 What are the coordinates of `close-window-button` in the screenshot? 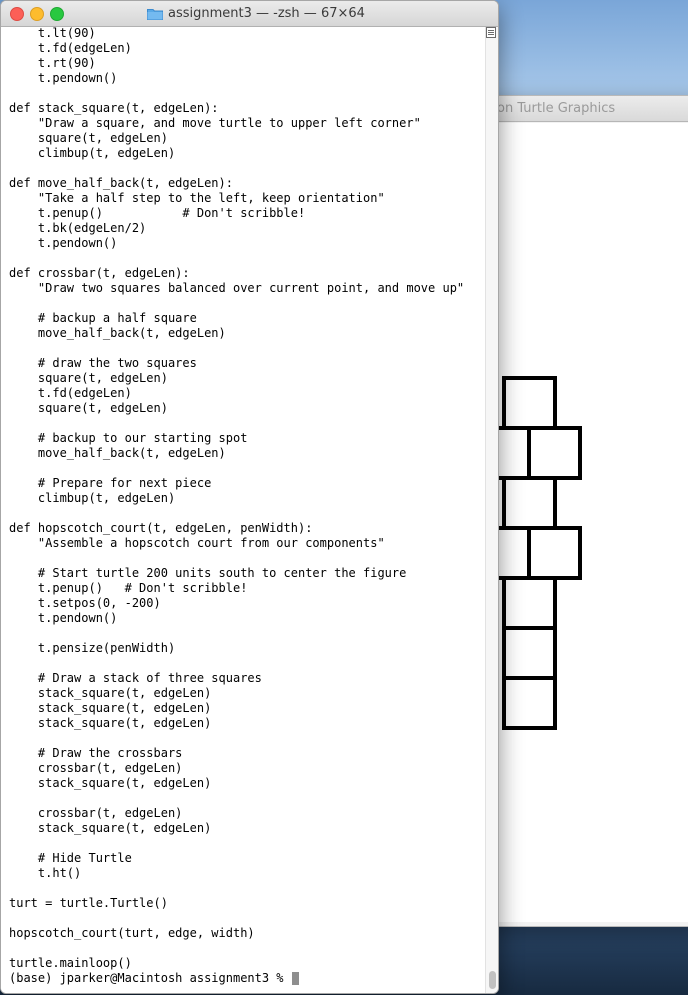 It's located at (17, 14).